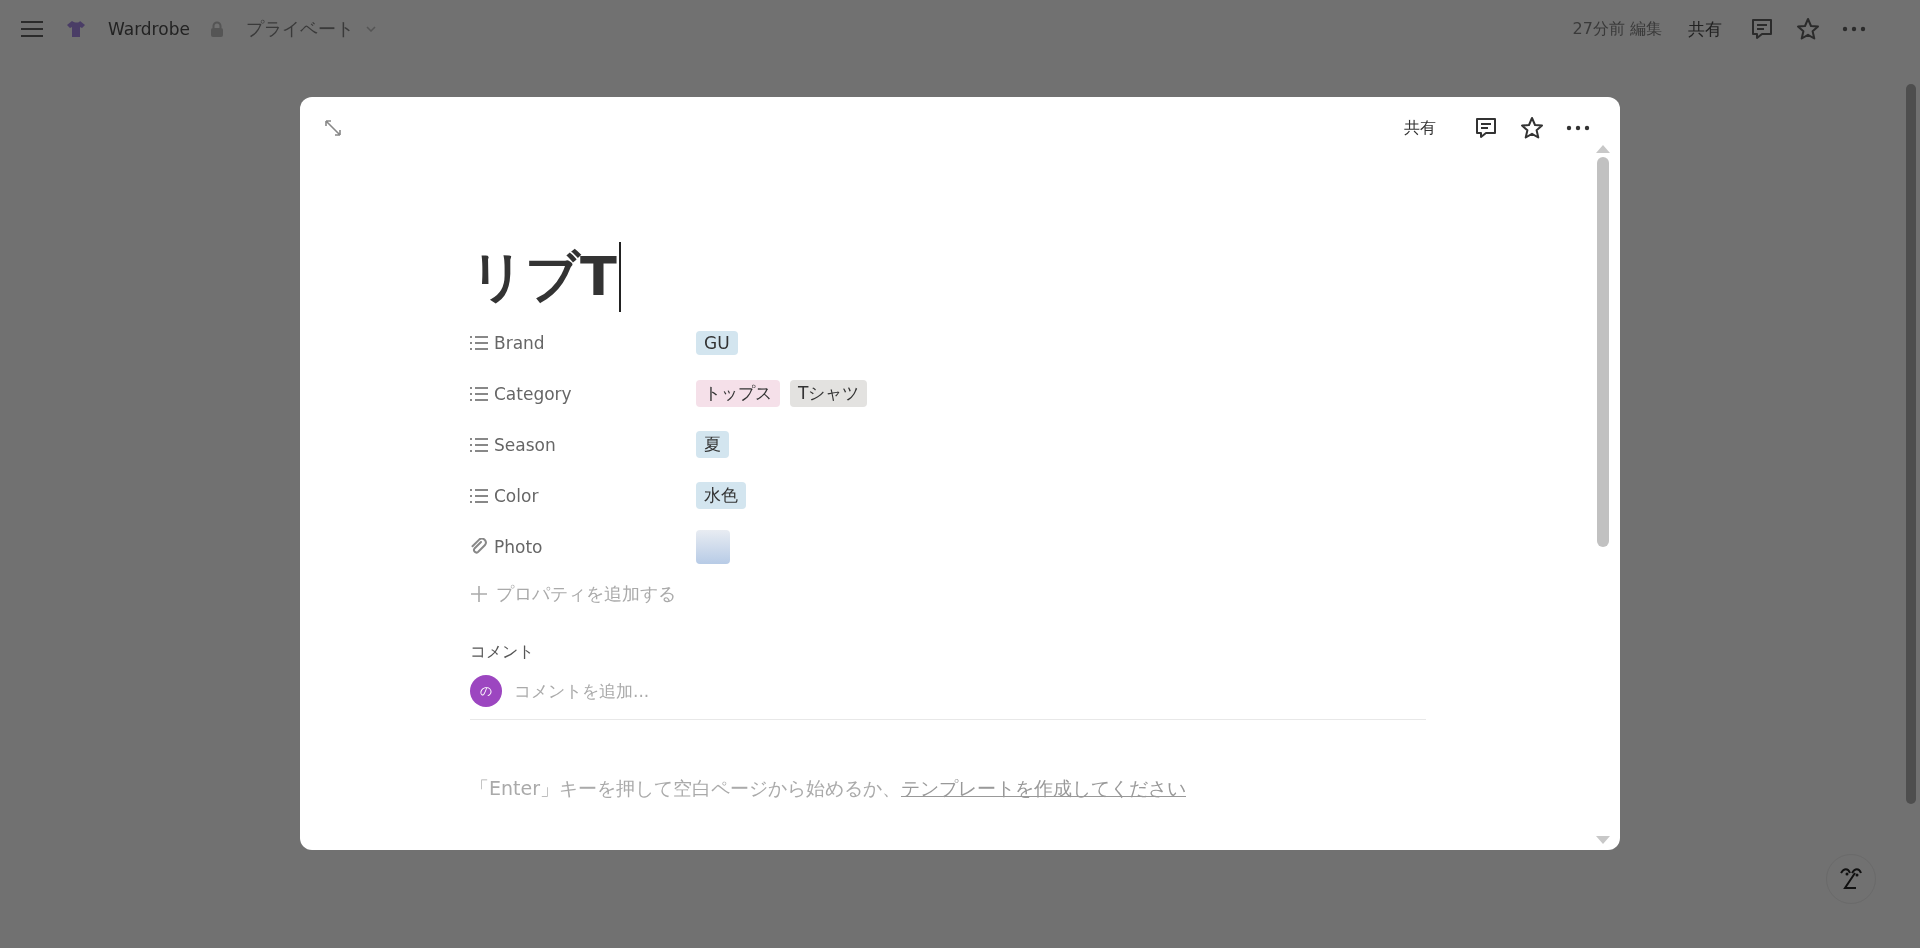 The height and width of the screenshot is (948, 1920). What do you see at coordinates (829, 393) in the screenshot?
I see `tag: Tシャツ` at bounding box center [829, 393].